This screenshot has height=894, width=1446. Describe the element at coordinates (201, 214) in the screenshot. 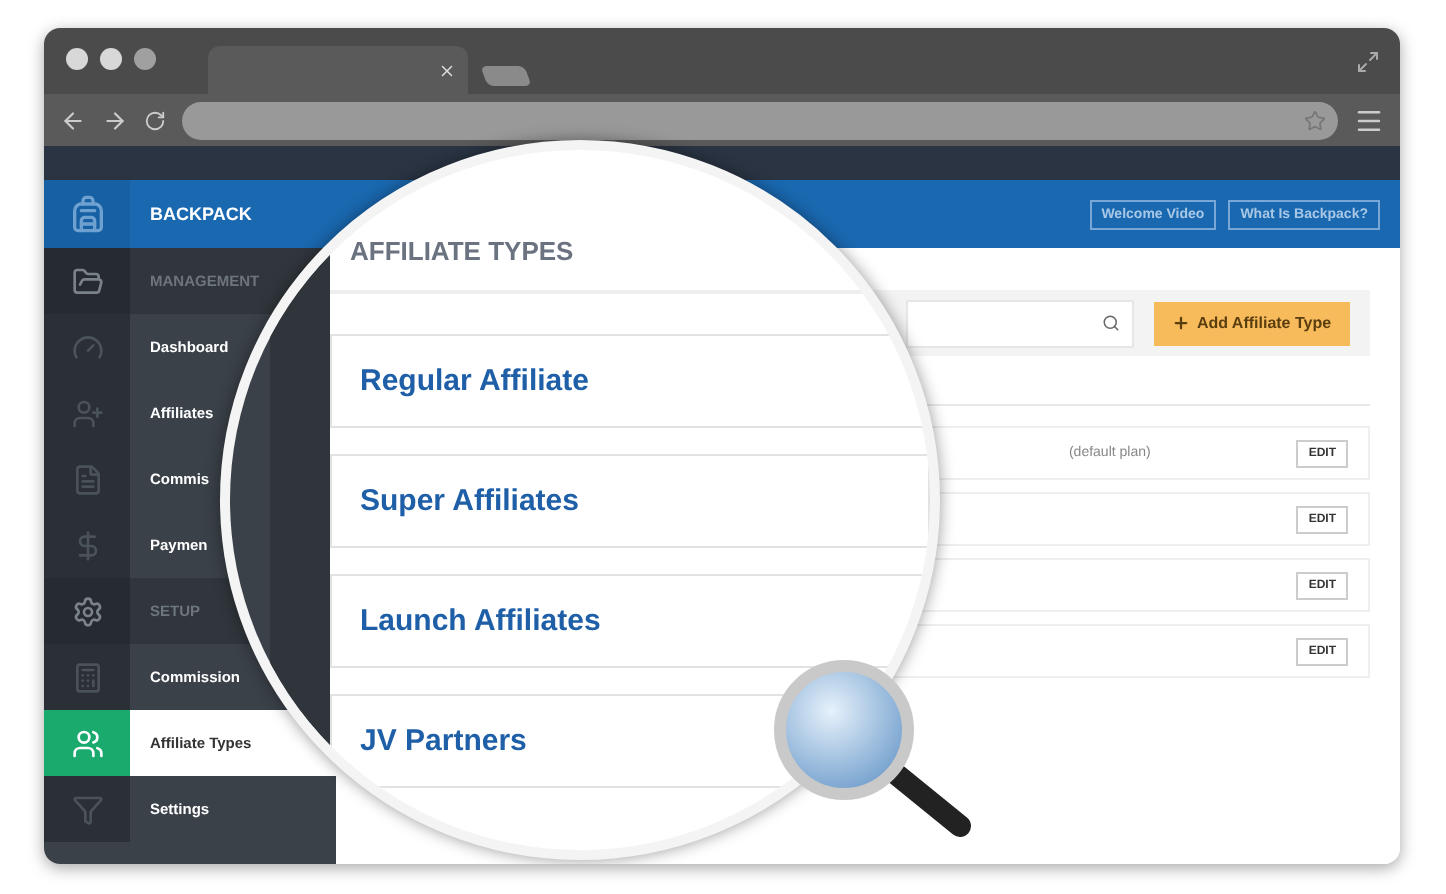

I see `brand-name: BACKPACK` at that location.